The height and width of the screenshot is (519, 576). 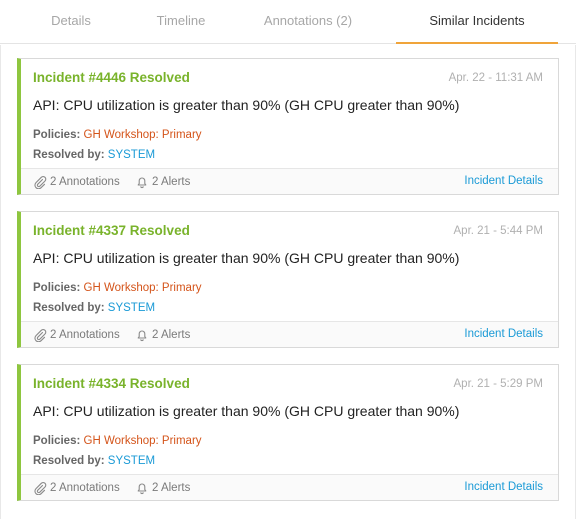 What do you see at coordinates (498, 384) in the screenshot?
I see `incident-timestamp: Apr. 21 - 5:29 PM` at bounding box center [498, 384].